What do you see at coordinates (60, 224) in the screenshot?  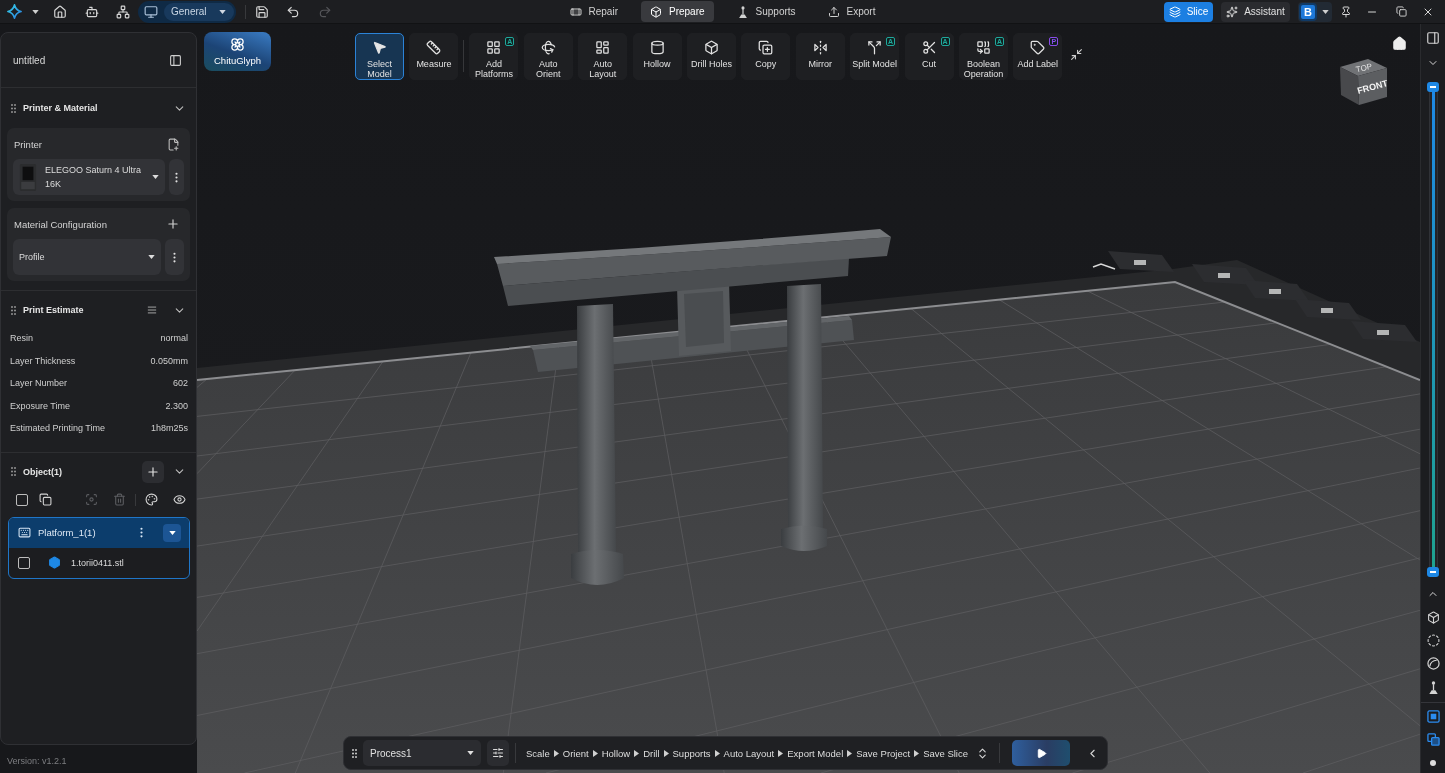 I see `material-label: Material Configuration` at bounding box center [60, 224].